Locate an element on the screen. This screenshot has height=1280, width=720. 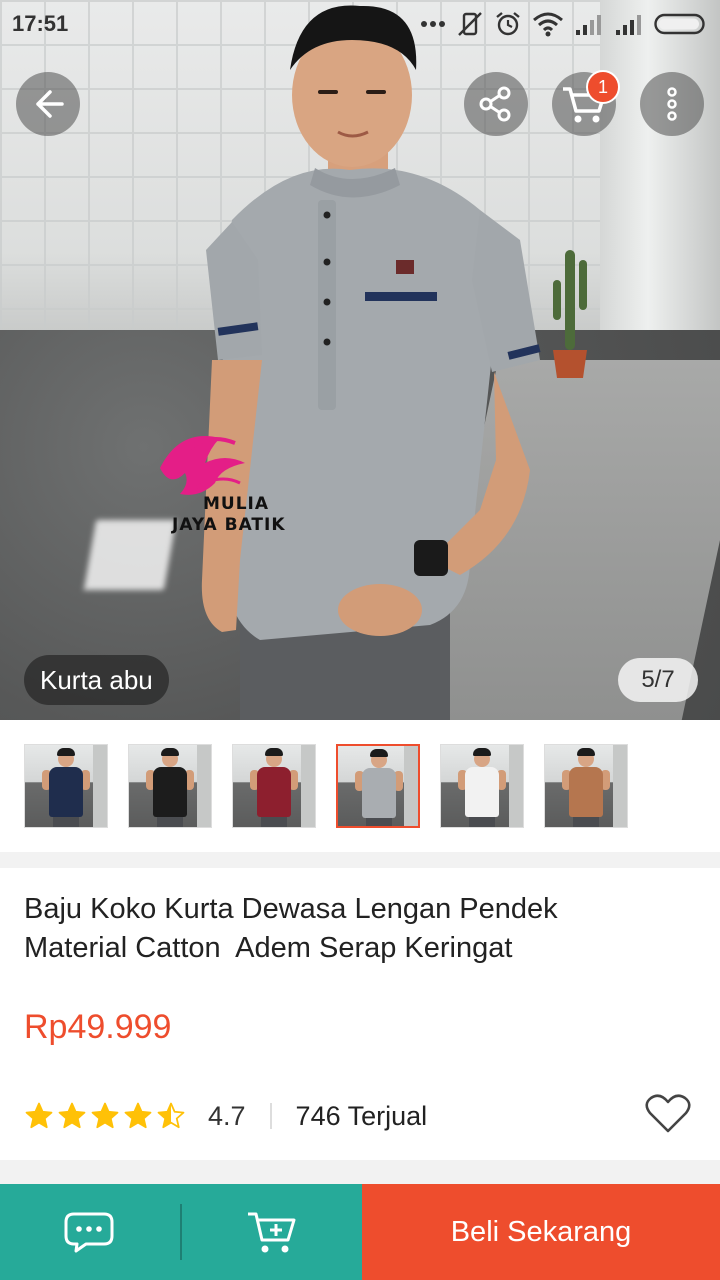
more-vertical-icon is located at coordinates (672, 104).